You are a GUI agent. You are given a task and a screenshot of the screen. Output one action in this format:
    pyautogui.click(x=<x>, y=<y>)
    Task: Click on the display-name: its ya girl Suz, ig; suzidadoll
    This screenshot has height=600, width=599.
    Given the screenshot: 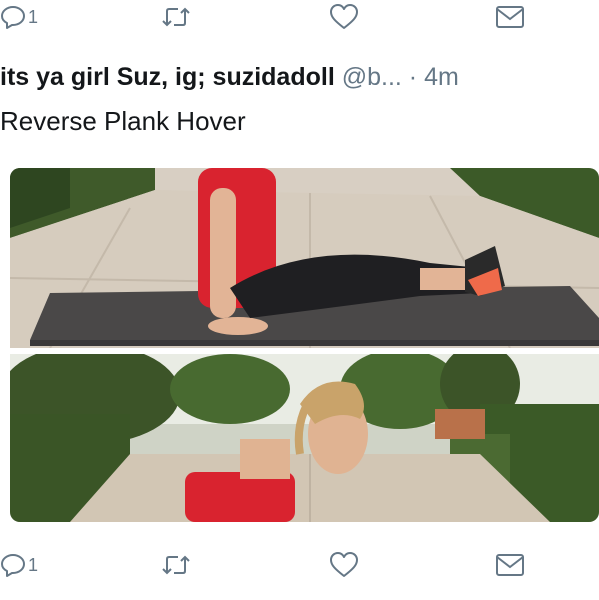 What is the action you would take?
    pyautogui.click(x=167, y=77)
    